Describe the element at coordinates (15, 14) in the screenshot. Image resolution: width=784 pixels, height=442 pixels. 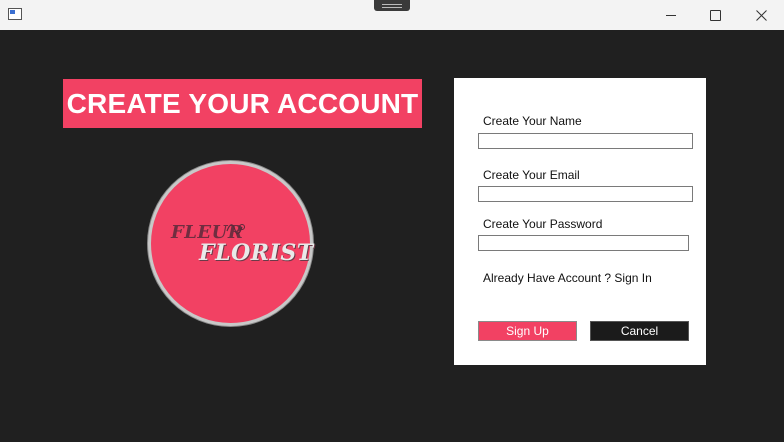
I see `app-window-icon` at that location.